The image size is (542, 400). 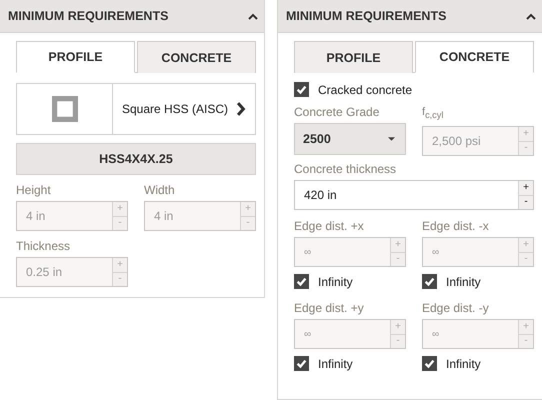 What do you see at coordinates (391, 139) in the screenshot?
I see `caret-icon` at bounding box center [391, 139].